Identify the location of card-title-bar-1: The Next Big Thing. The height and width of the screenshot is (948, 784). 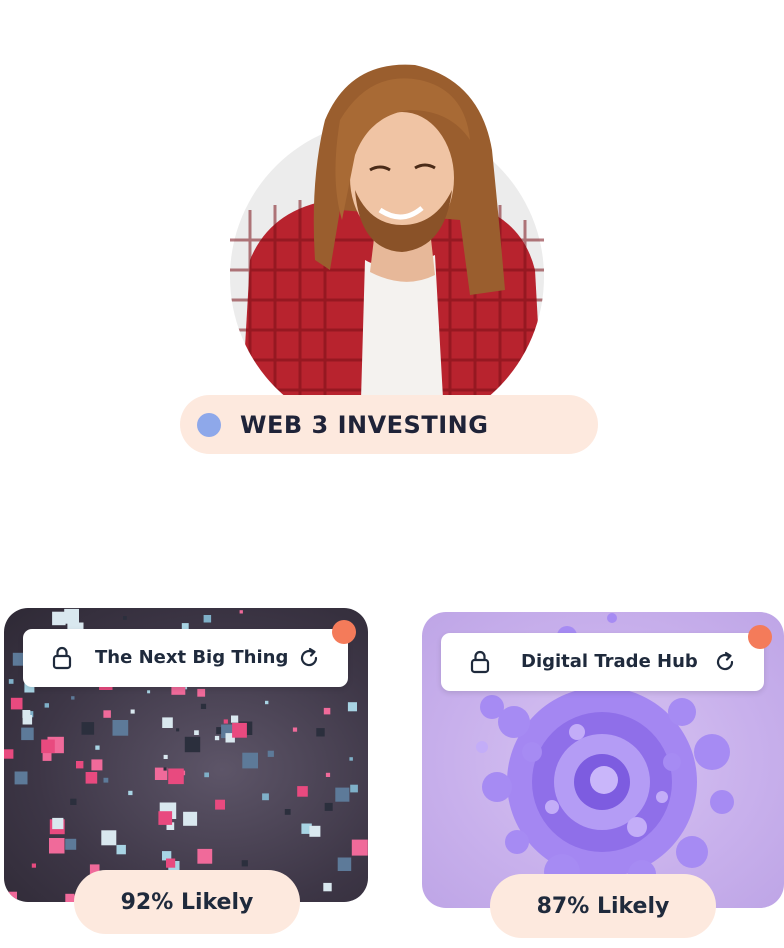
(185, 658).